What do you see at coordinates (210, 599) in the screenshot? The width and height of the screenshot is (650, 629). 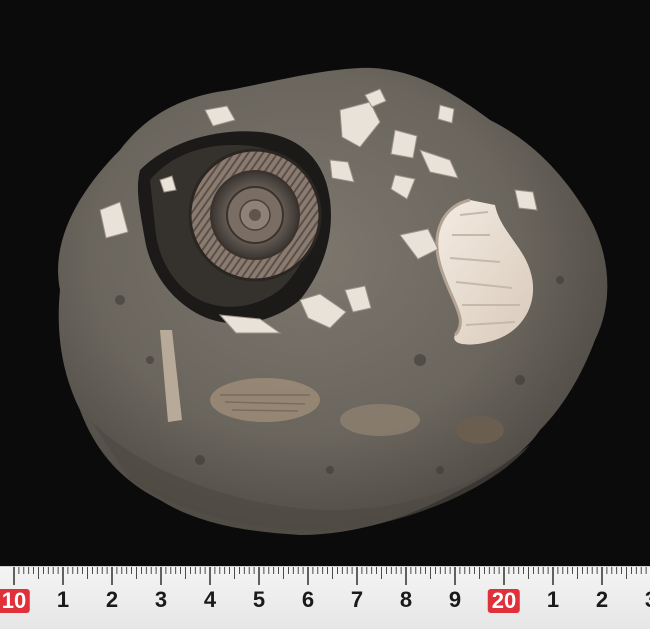 I see `ruler-label: 4` at bounding box center [210, 599].